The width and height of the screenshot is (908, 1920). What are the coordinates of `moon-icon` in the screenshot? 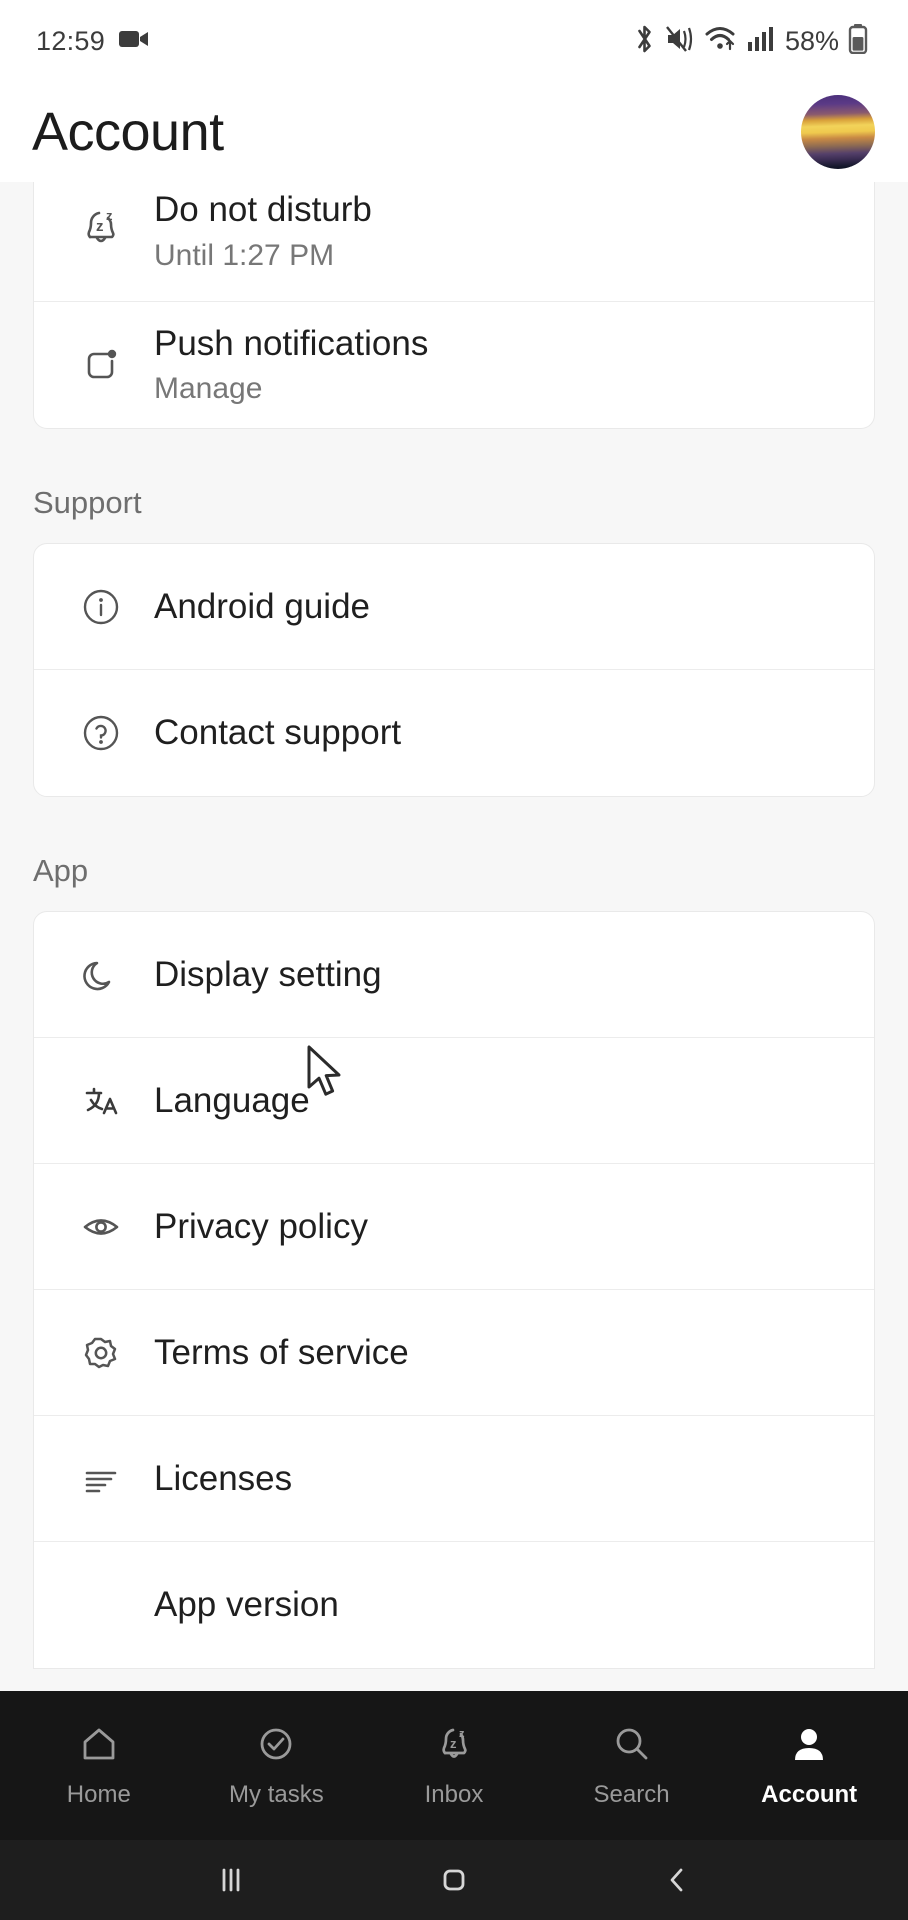 It's located at (101, 975).